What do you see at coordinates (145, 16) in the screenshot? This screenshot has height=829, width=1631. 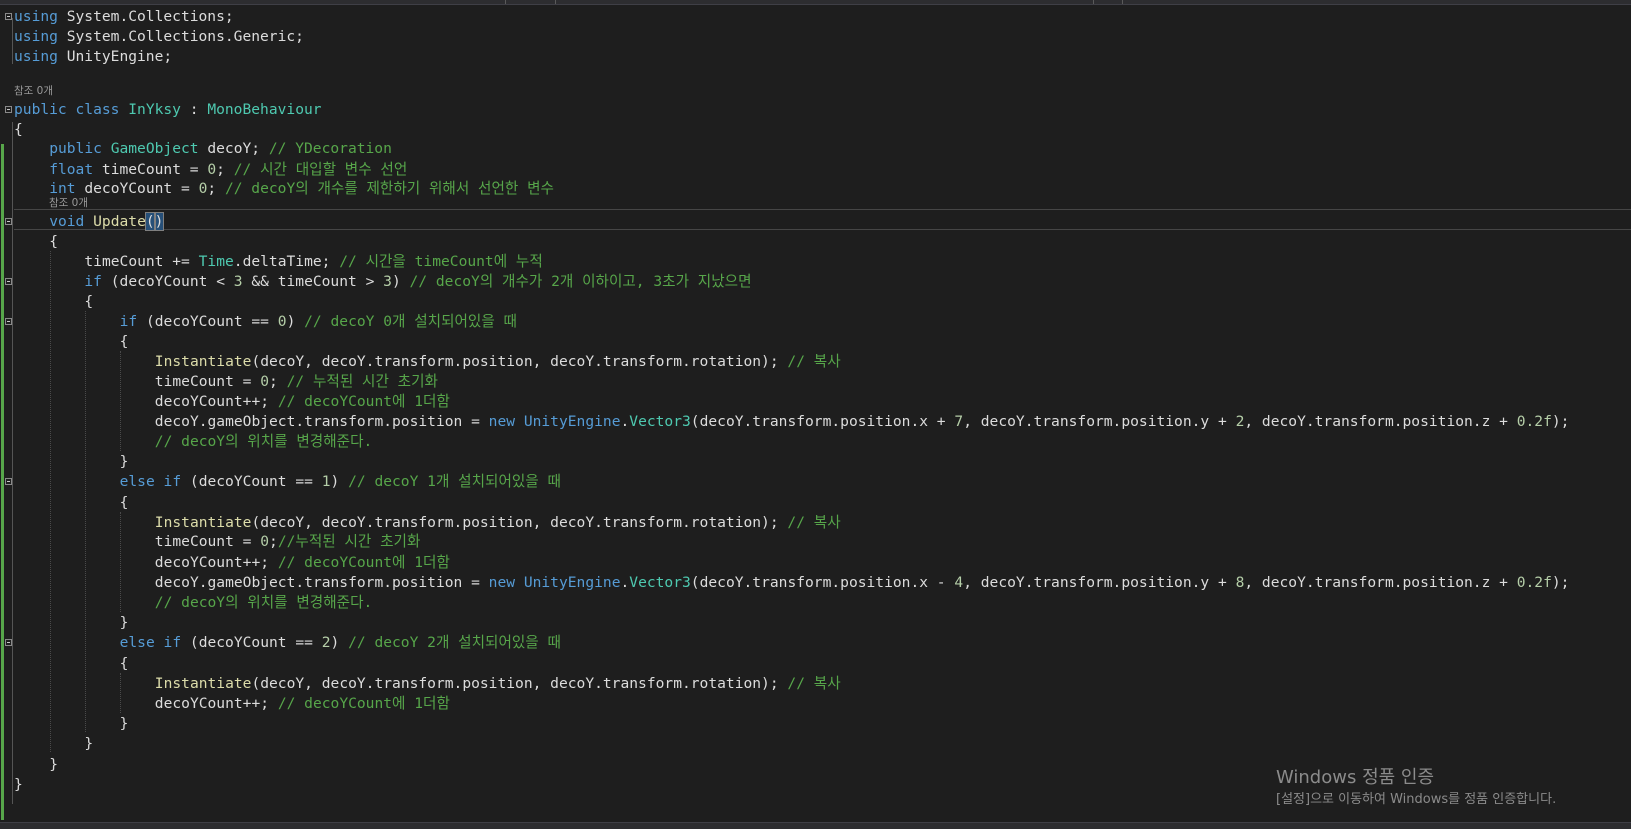 I see `code-token: System.Collections;` at bounding box center [145, 16].